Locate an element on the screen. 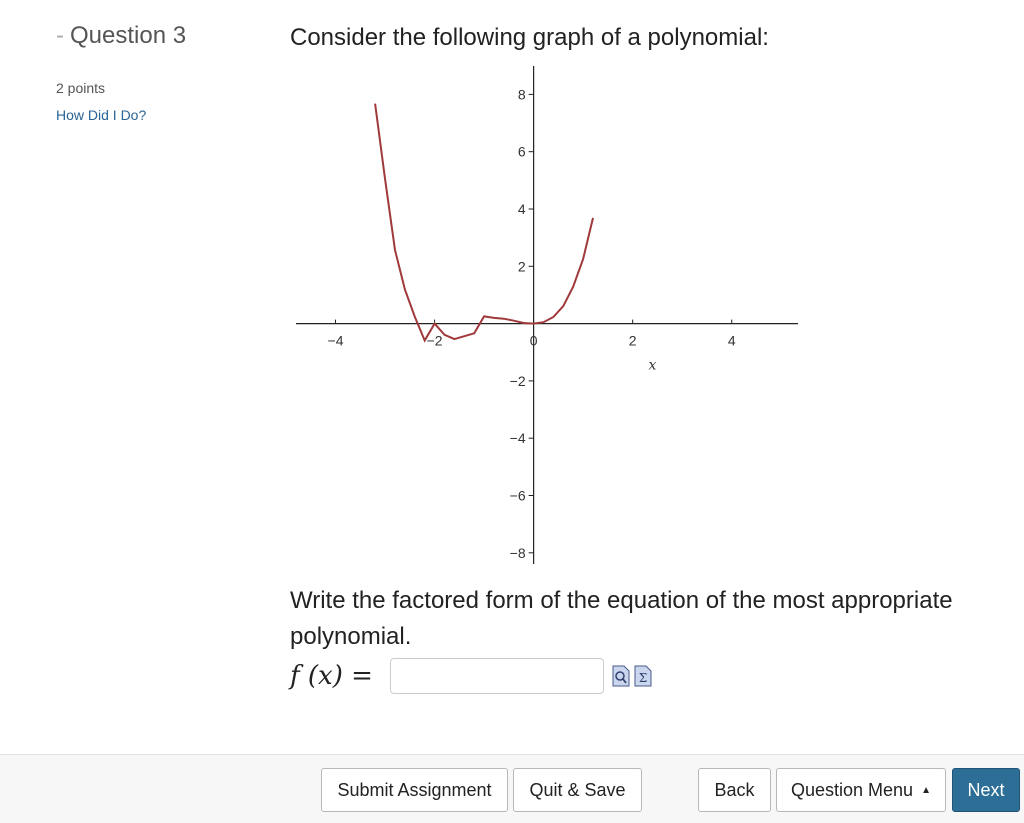 This screenshot has height=823, width=1024. preview-icon is located at coordinates (621, 676).